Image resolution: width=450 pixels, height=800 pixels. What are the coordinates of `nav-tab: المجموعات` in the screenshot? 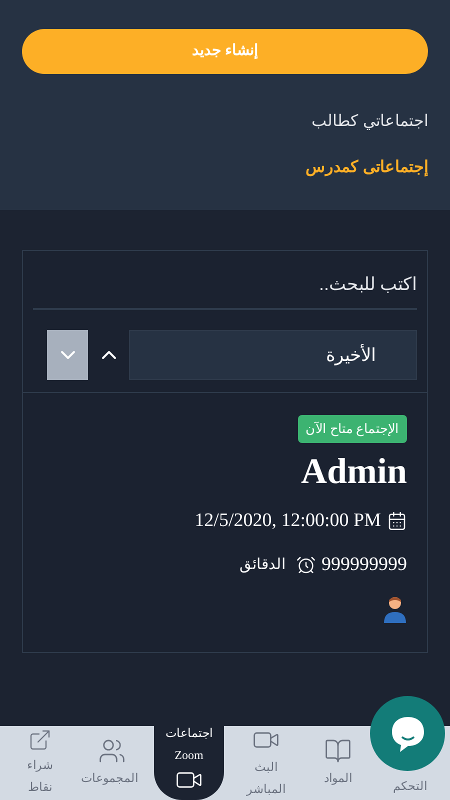 It's located at (112, 763).